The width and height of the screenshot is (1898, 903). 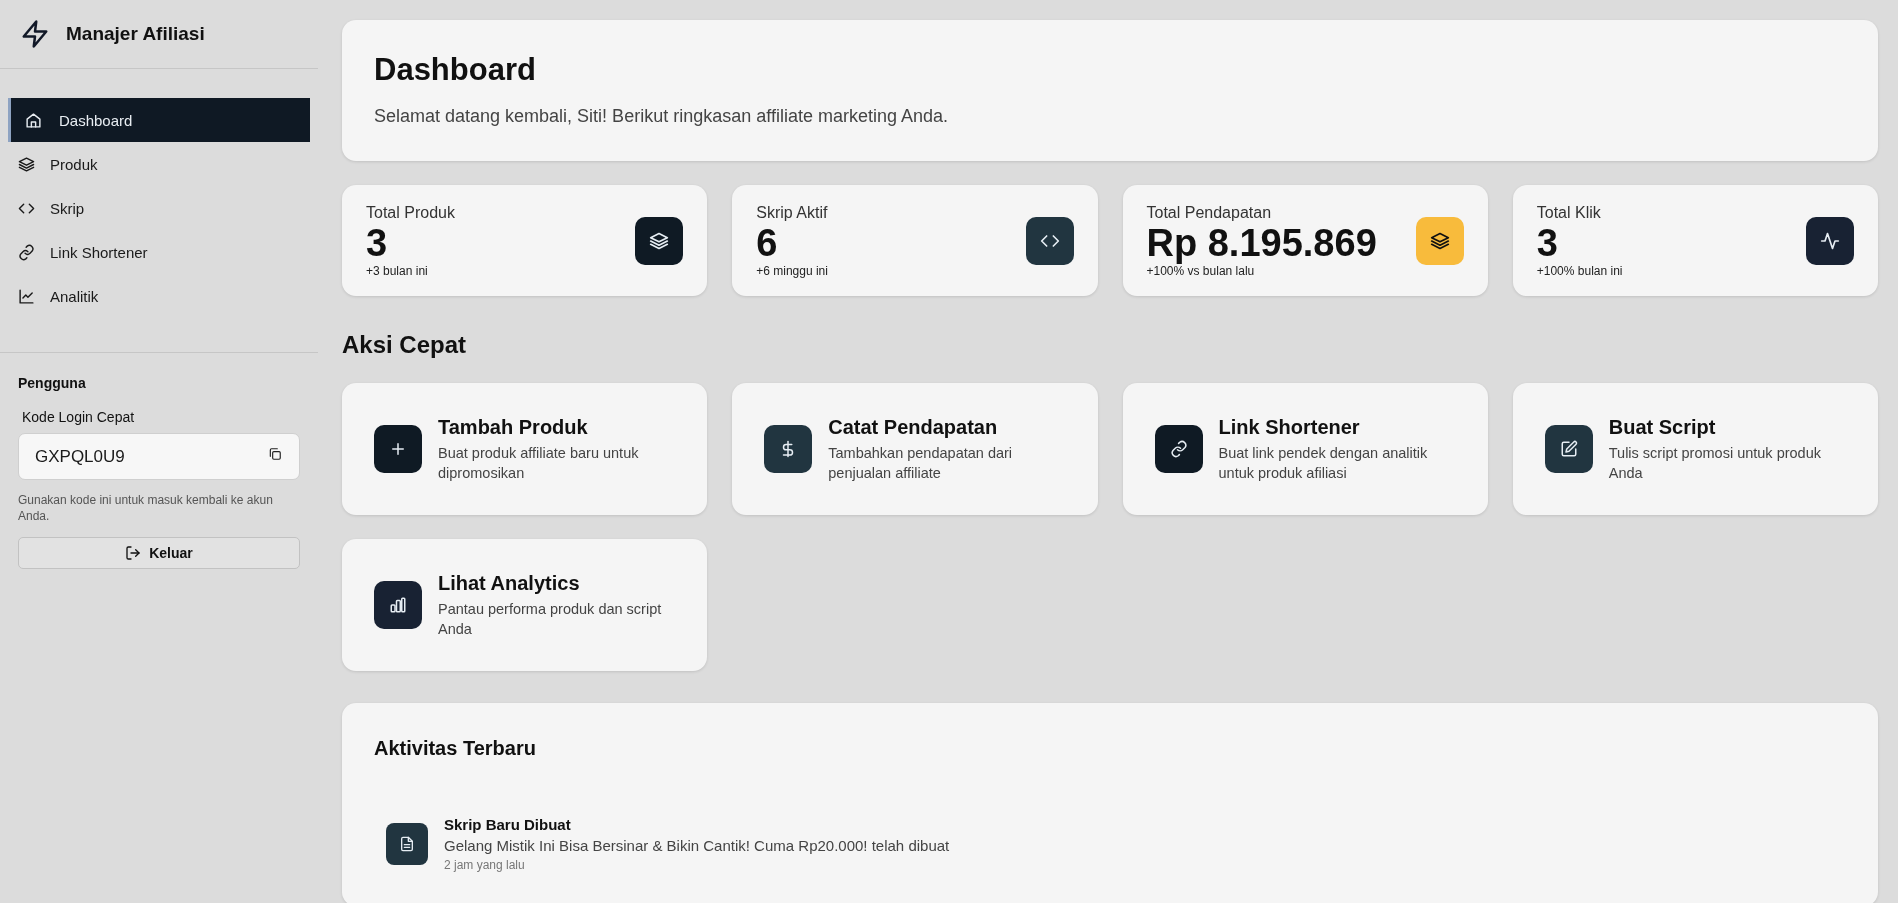 What do you see at coordinates (1830, 240) in the screenshot?
I see `pulse-icon` at bounding box center [1830, 240].